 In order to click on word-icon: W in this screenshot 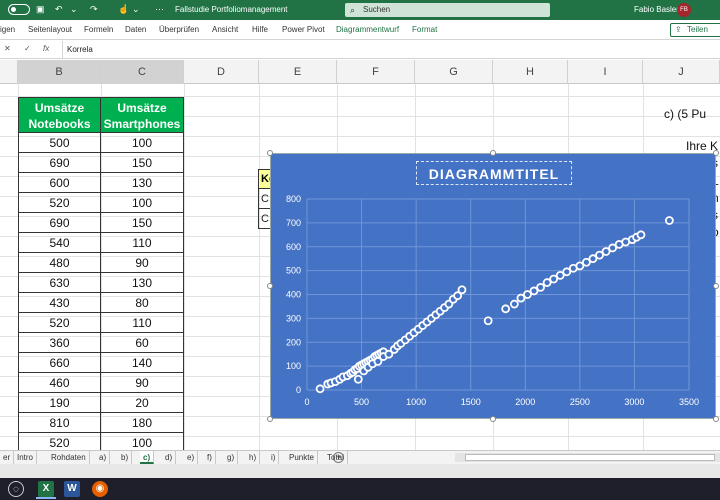, I will do `click(72, 489)`.